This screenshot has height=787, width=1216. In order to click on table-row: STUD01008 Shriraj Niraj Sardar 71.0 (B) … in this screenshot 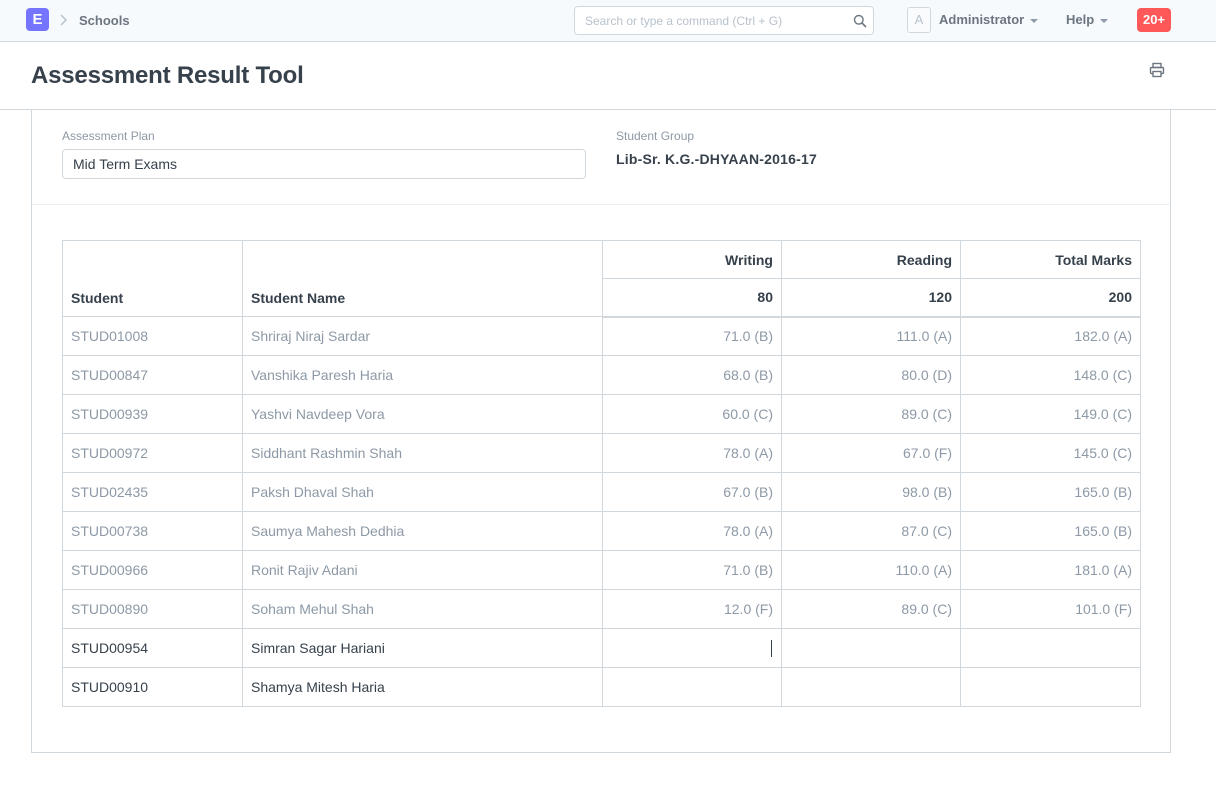, I will do `click(601, 336)`.